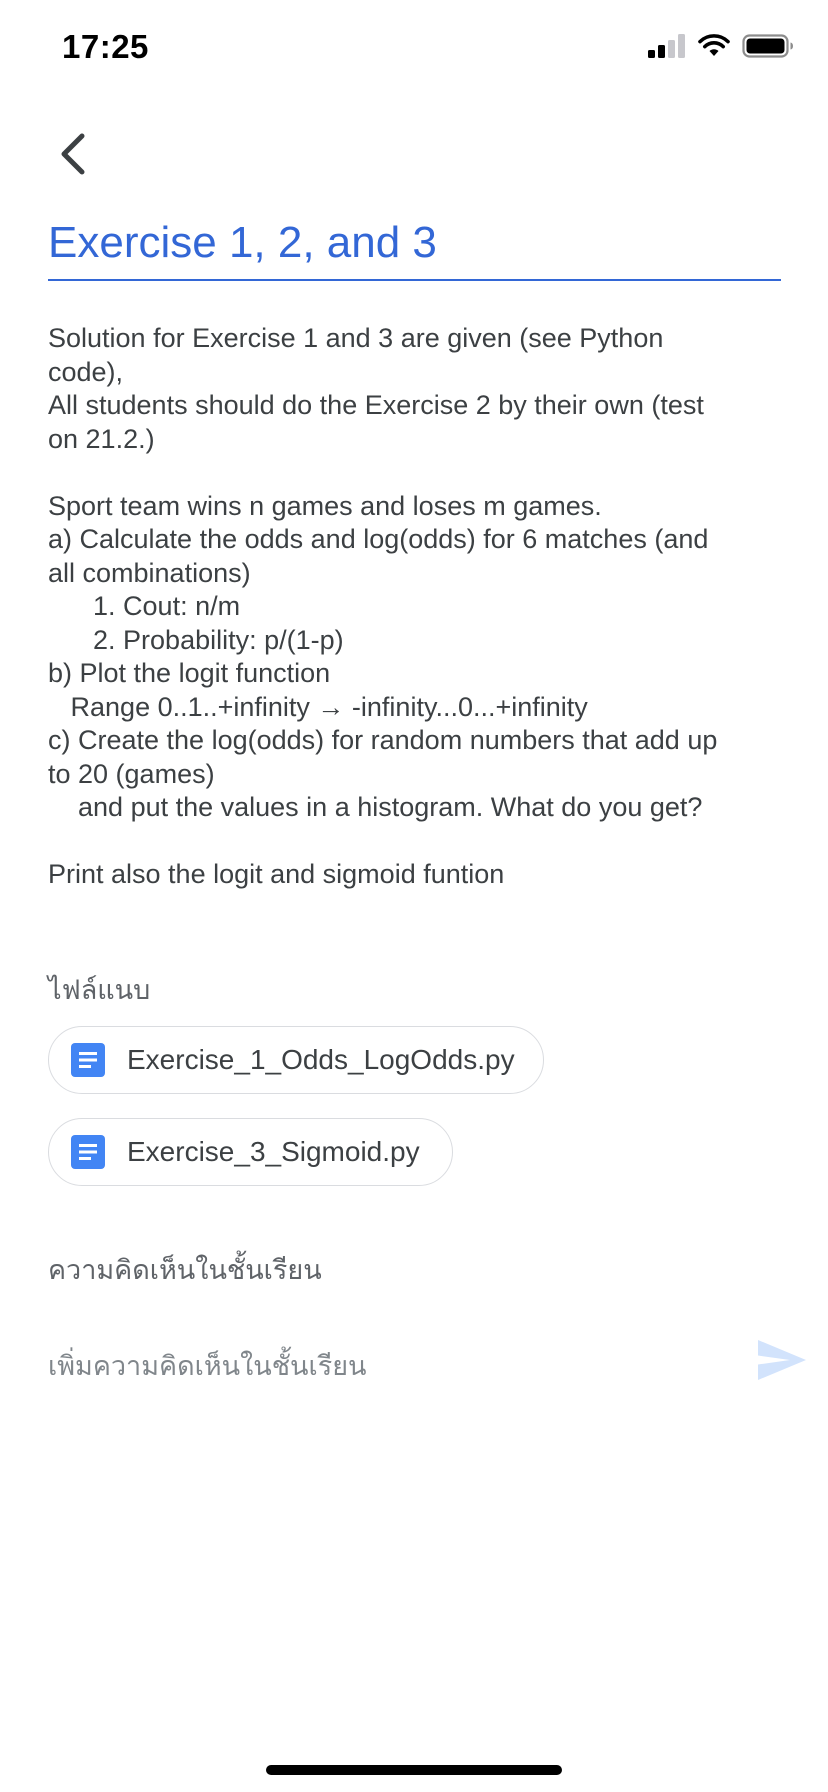  Describe the element at coordinates (714, 45) in the screenshot. I see `wifi-icon` at that location.